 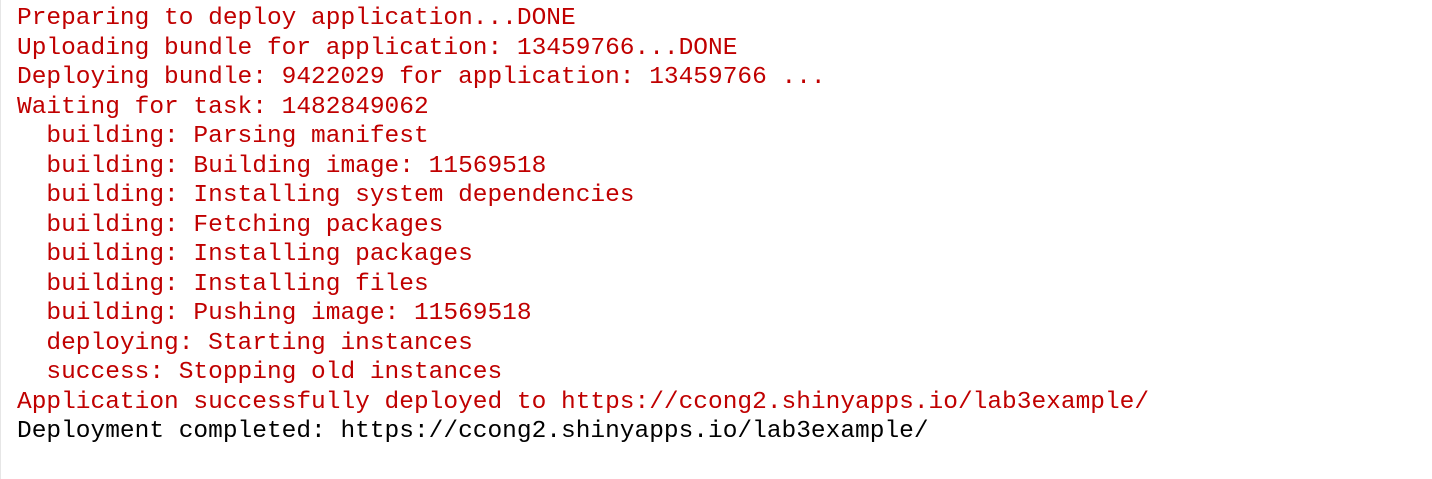 I want to click on console-line-starting-instances: deploying: Starting instances, so click(x=245, y=343).